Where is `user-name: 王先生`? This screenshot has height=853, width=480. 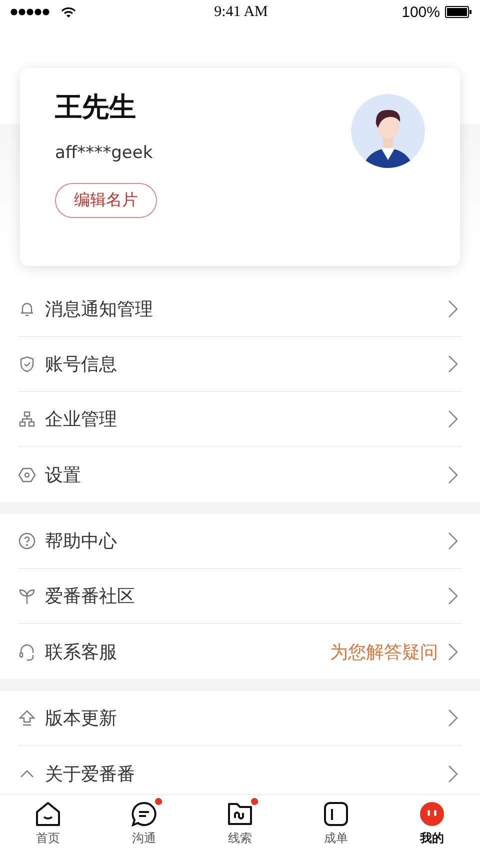 user-name: 王先生 is located at coordinates (95, 107).